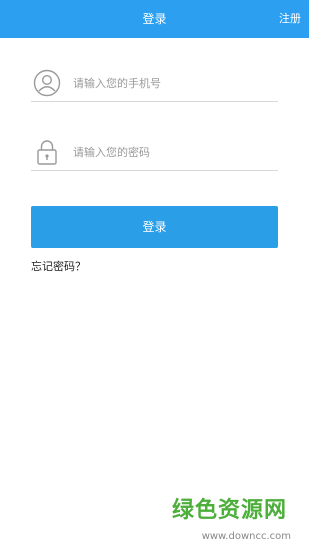 This screenshot has width=320, height=550. Describe the element at coordinates (58, 266) in the screenshot. I see `forgot-password-link: 忘记密码？` at that location.